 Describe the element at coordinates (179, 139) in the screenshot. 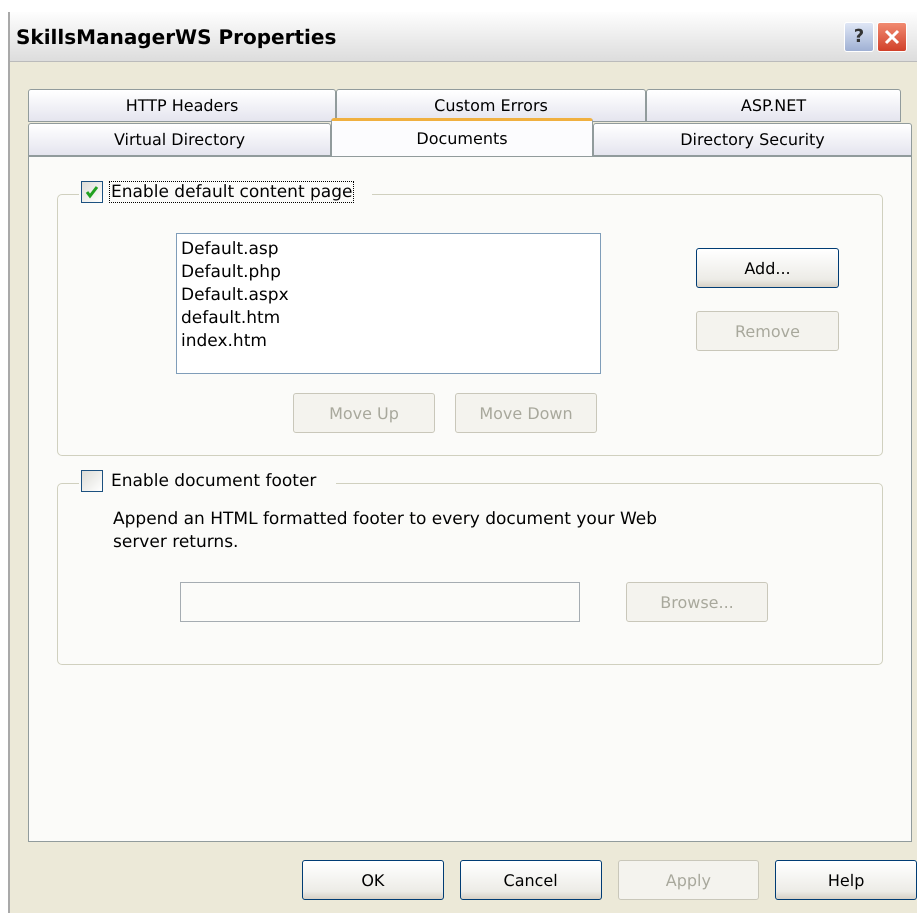

I see `tab: Virtual Directory` at that location.